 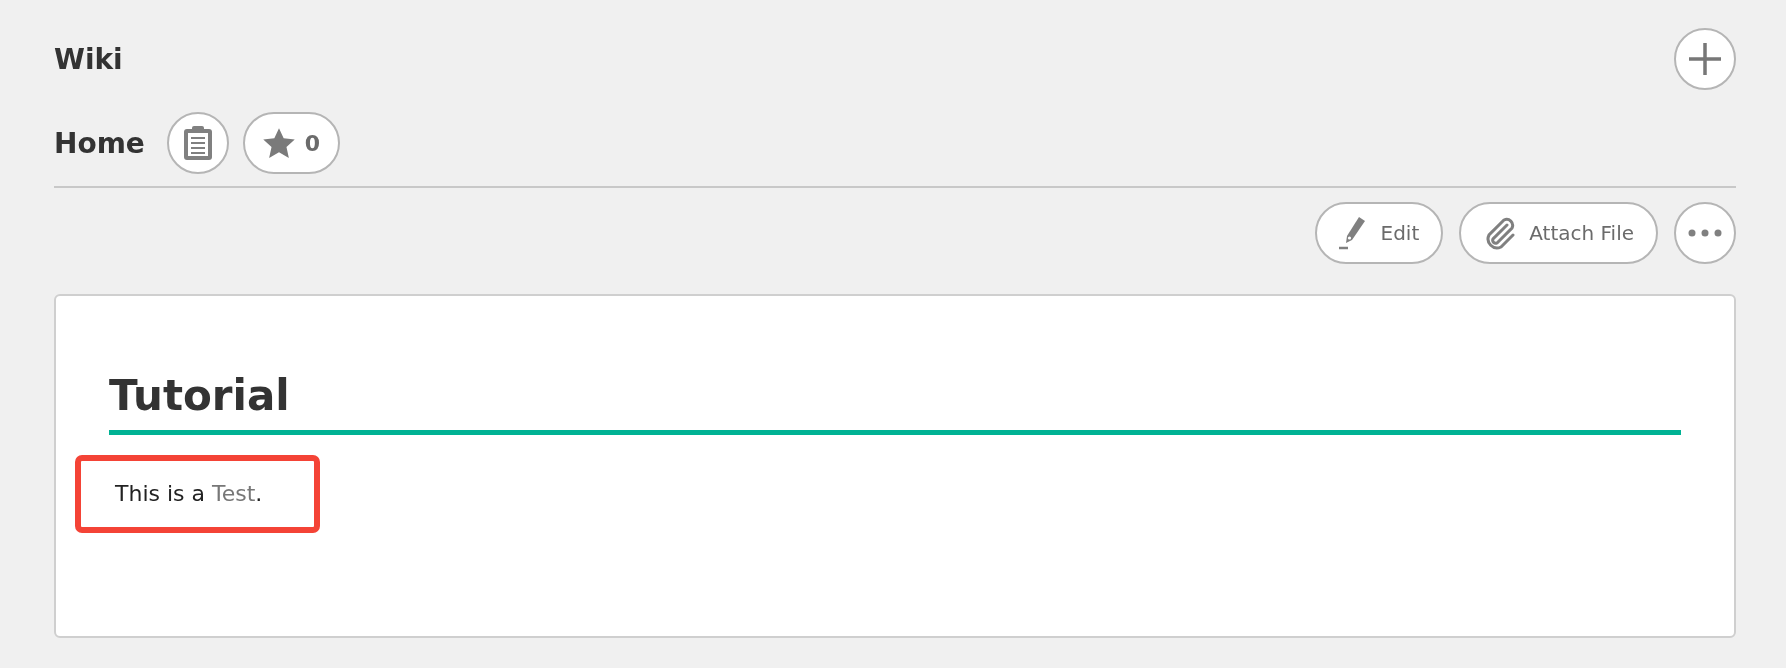 I want to click on link: Test, so click(x=234, y=493).